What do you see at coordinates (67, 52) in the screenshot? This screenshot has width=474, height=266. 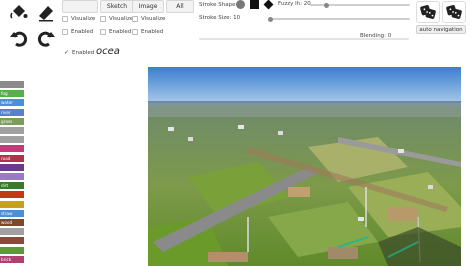 I see `checkmark-icon: ✓` at bounding box center [67, 52].